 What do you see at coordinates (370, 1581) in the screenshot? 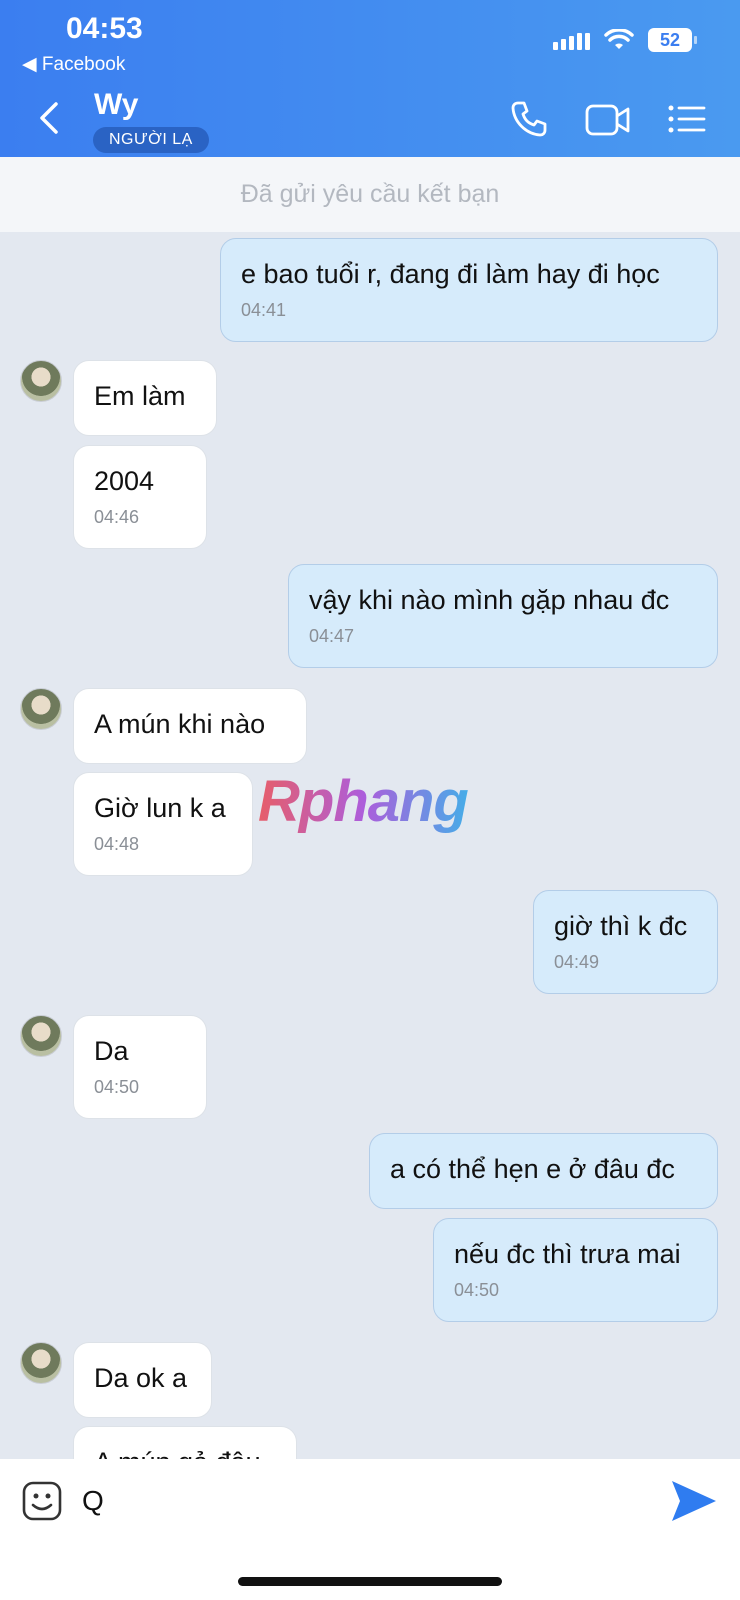
I see `home-indicator` at bounding box center [370, 1581].